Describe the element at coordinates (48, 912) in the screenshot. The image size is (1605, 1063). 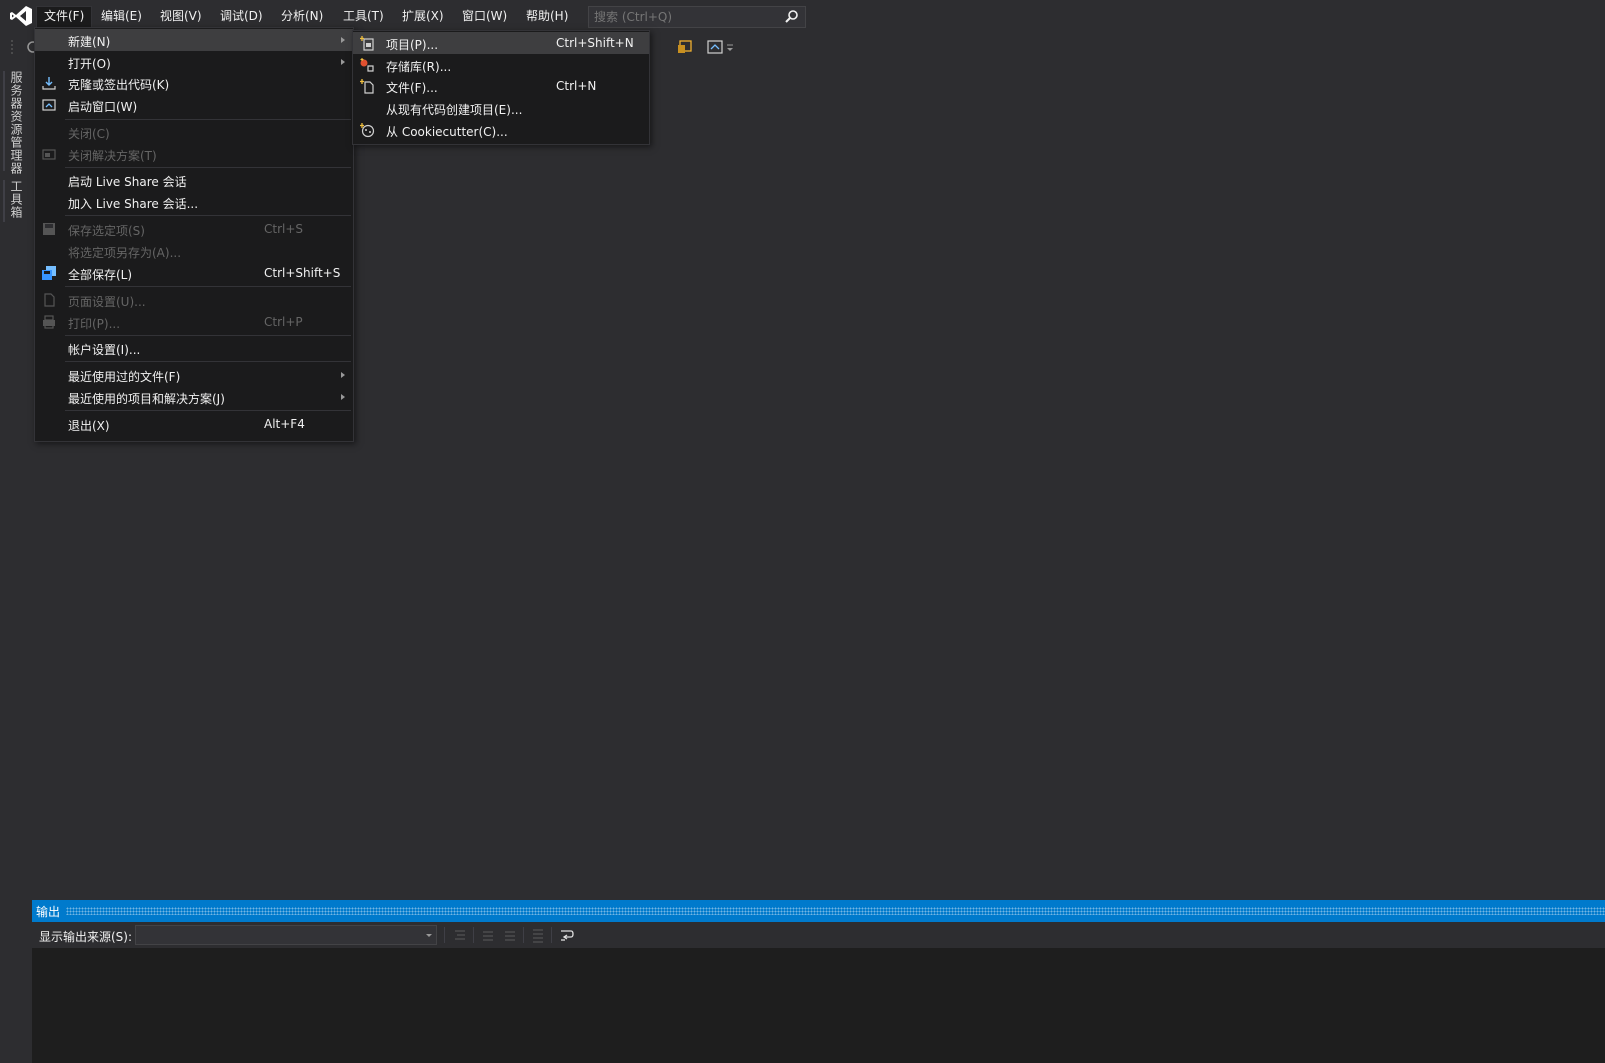
I see `output-title: 输出` at that location.